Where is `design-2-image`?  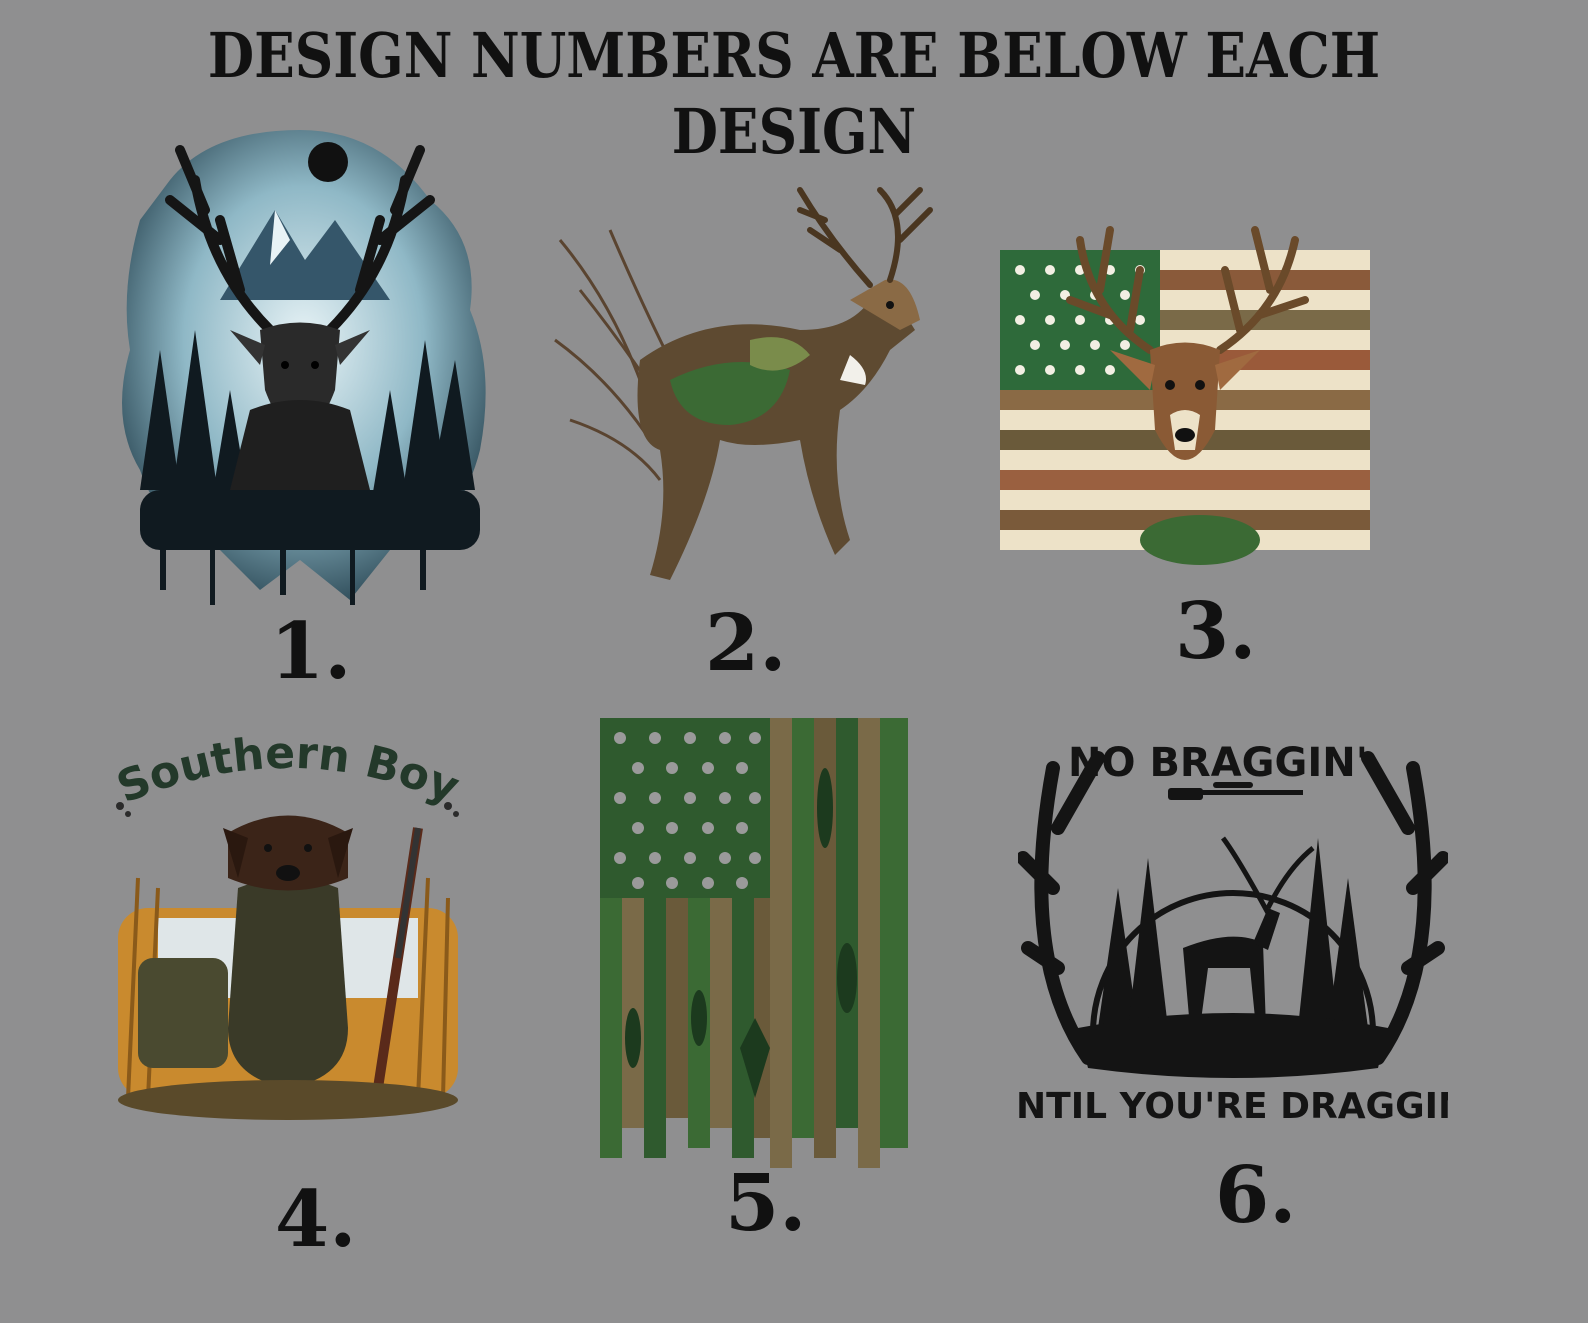 design-2-image is located at coordinates (755, 390).